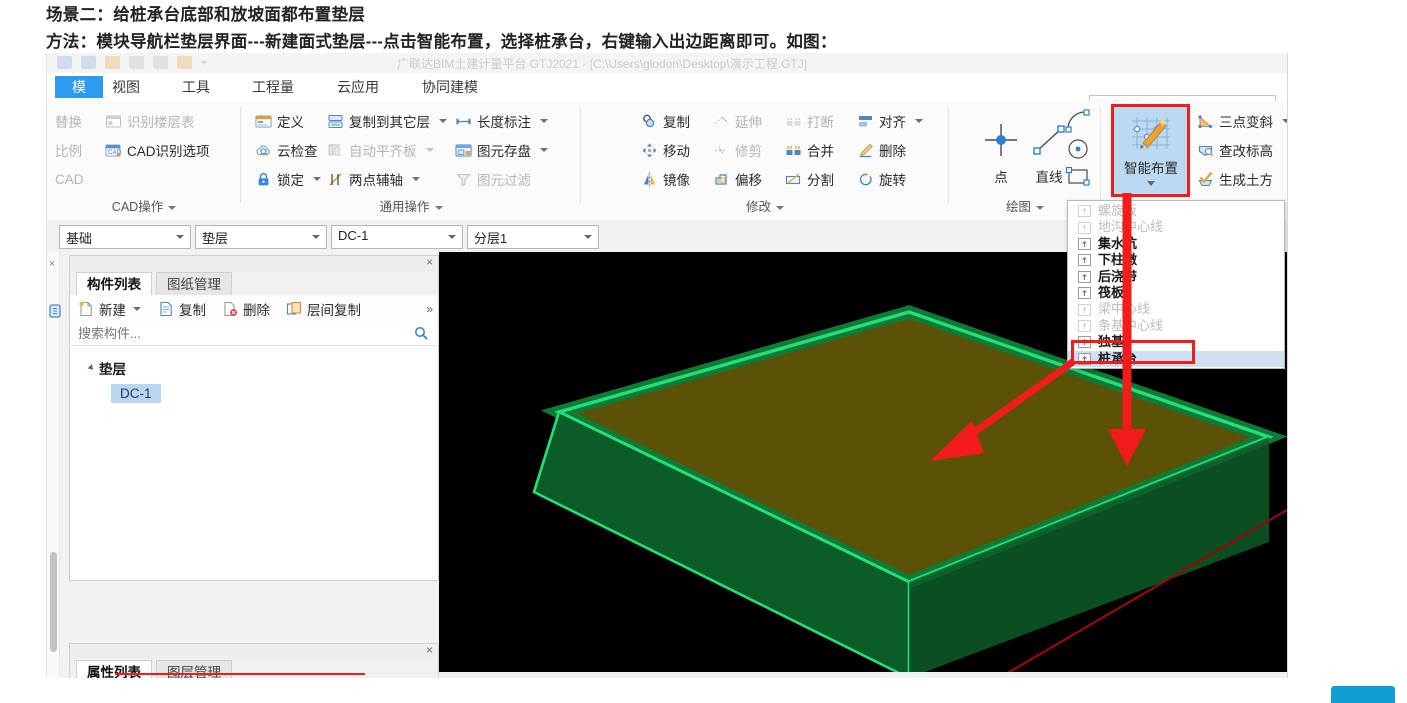 This screenshot has width=1407, height=703. I want to click on ribbon-item-offset: 偏移, so click(737, 179).